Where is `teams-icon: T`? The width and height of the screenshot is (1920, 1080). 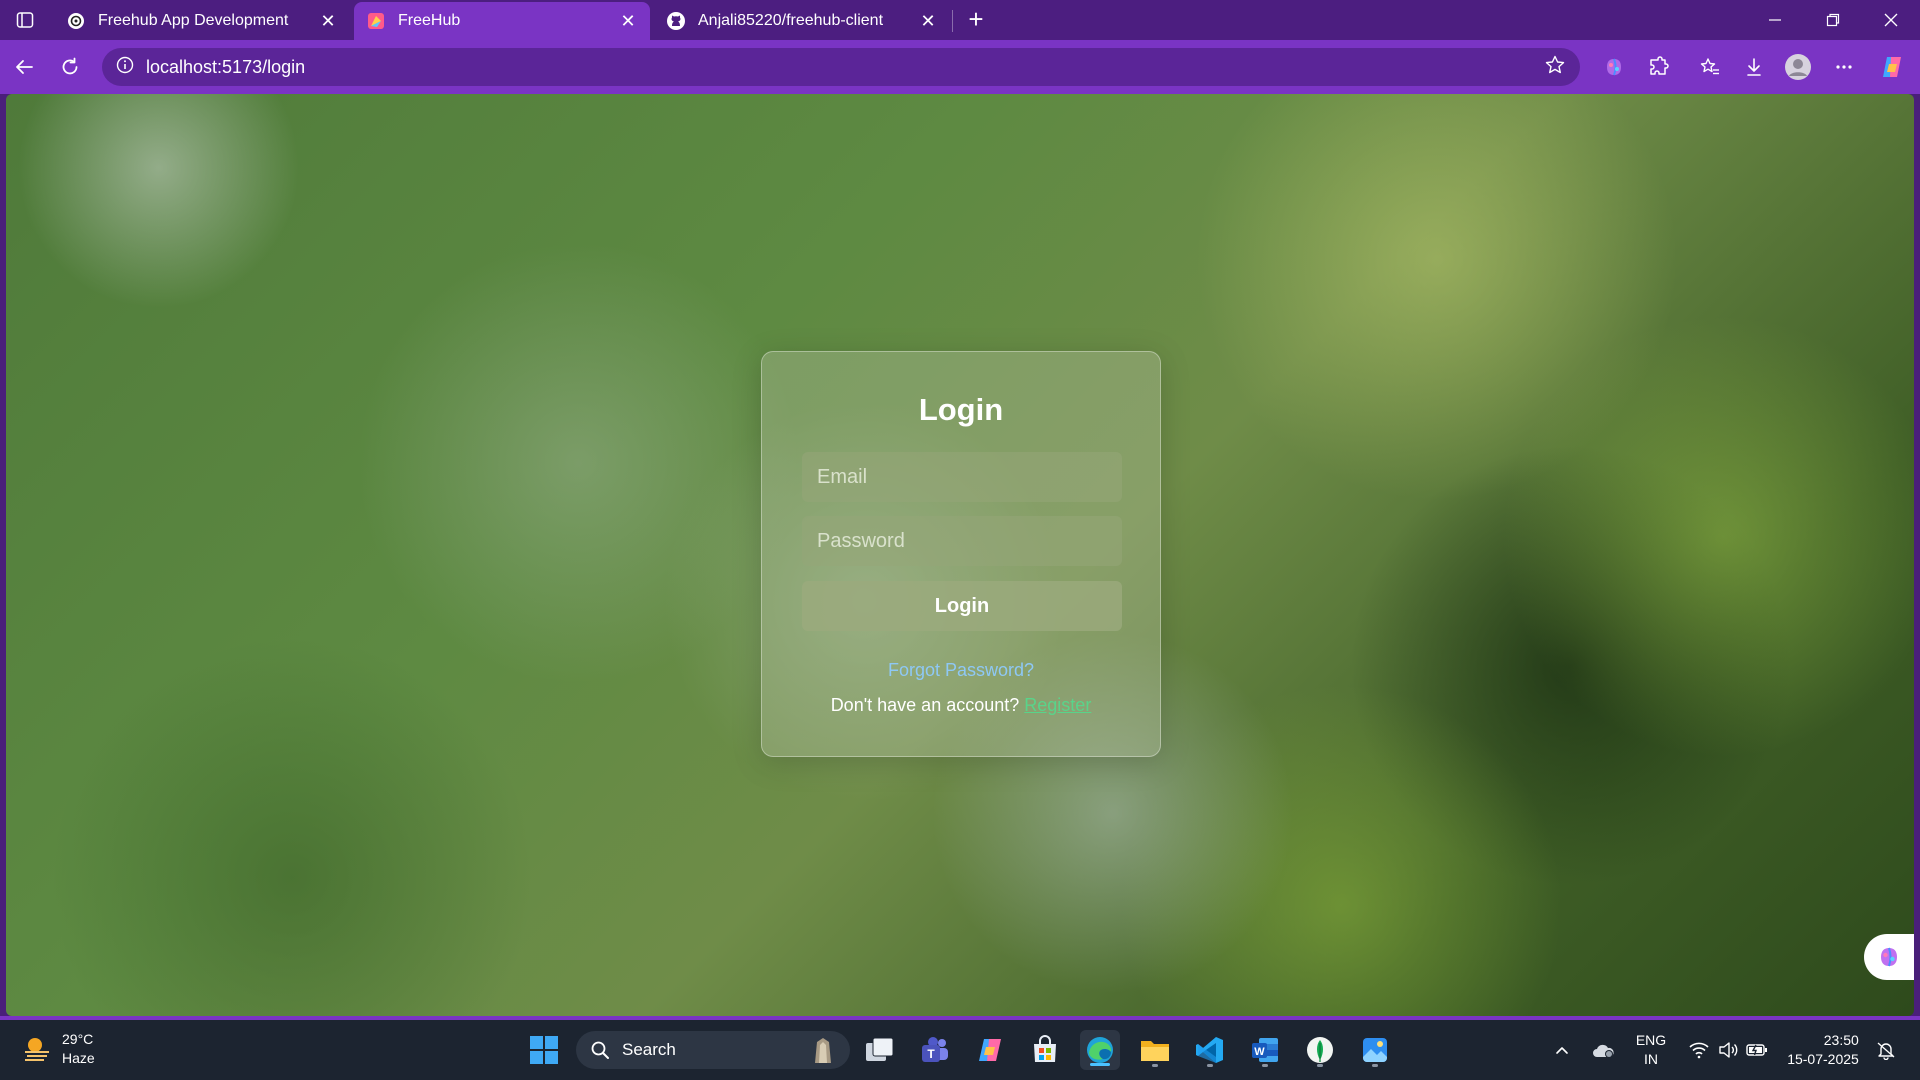 teams-icon: T is located at coordinates (935, 1050).